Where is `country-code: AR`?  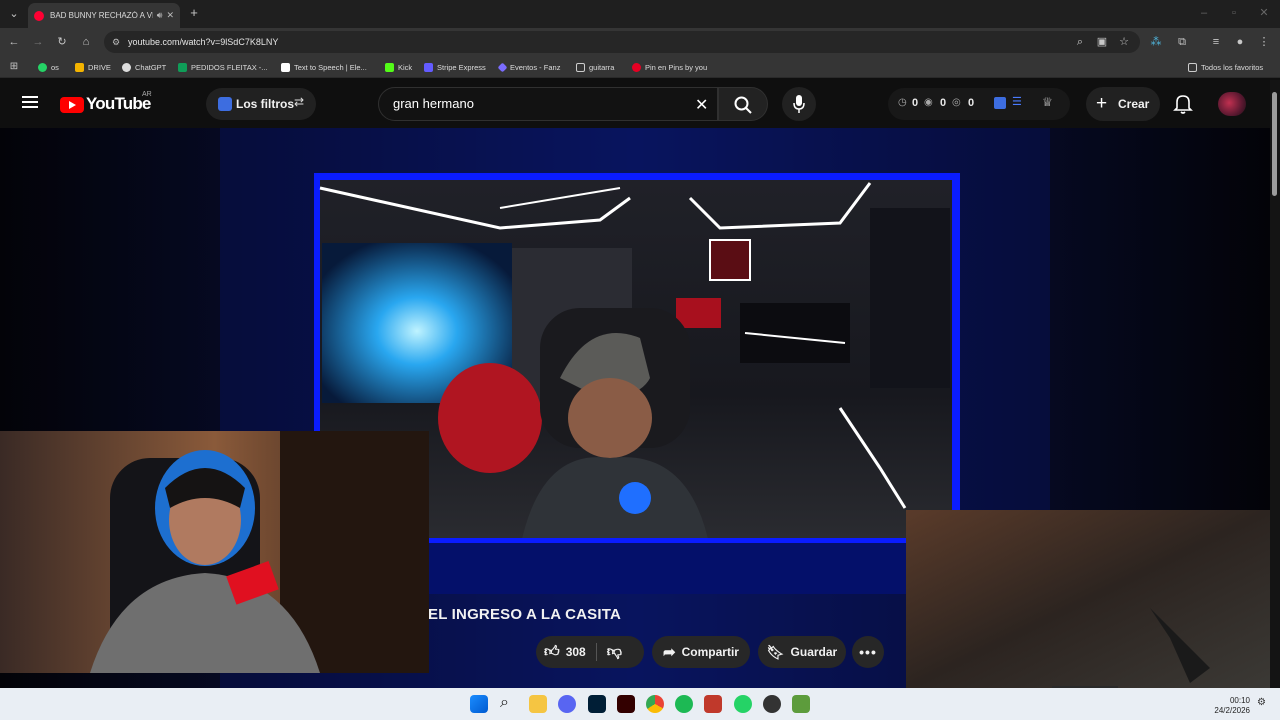
country-code: AR is located at coordinates (147, 94).